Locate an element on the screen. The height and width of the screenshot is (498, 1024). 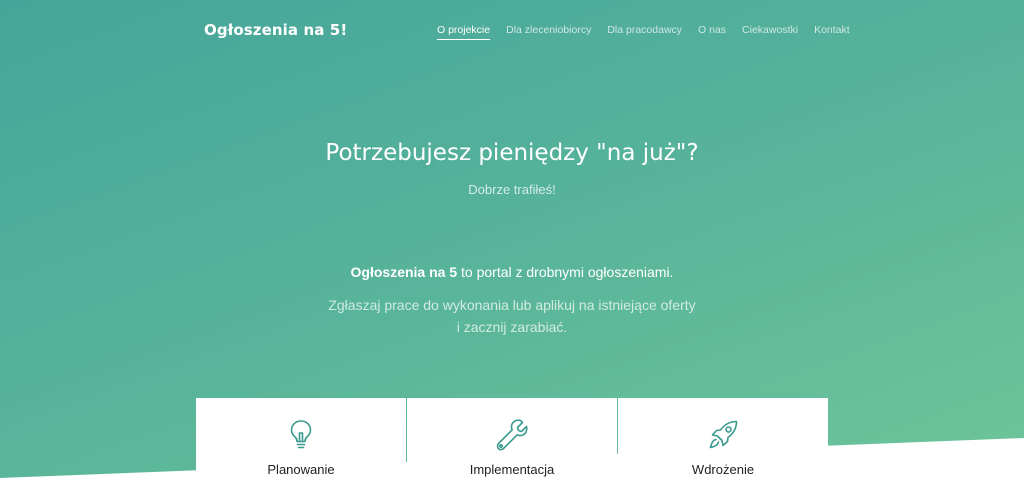
nav-item-o-projekcie: O projekcie is located at coordinates (464, 32).